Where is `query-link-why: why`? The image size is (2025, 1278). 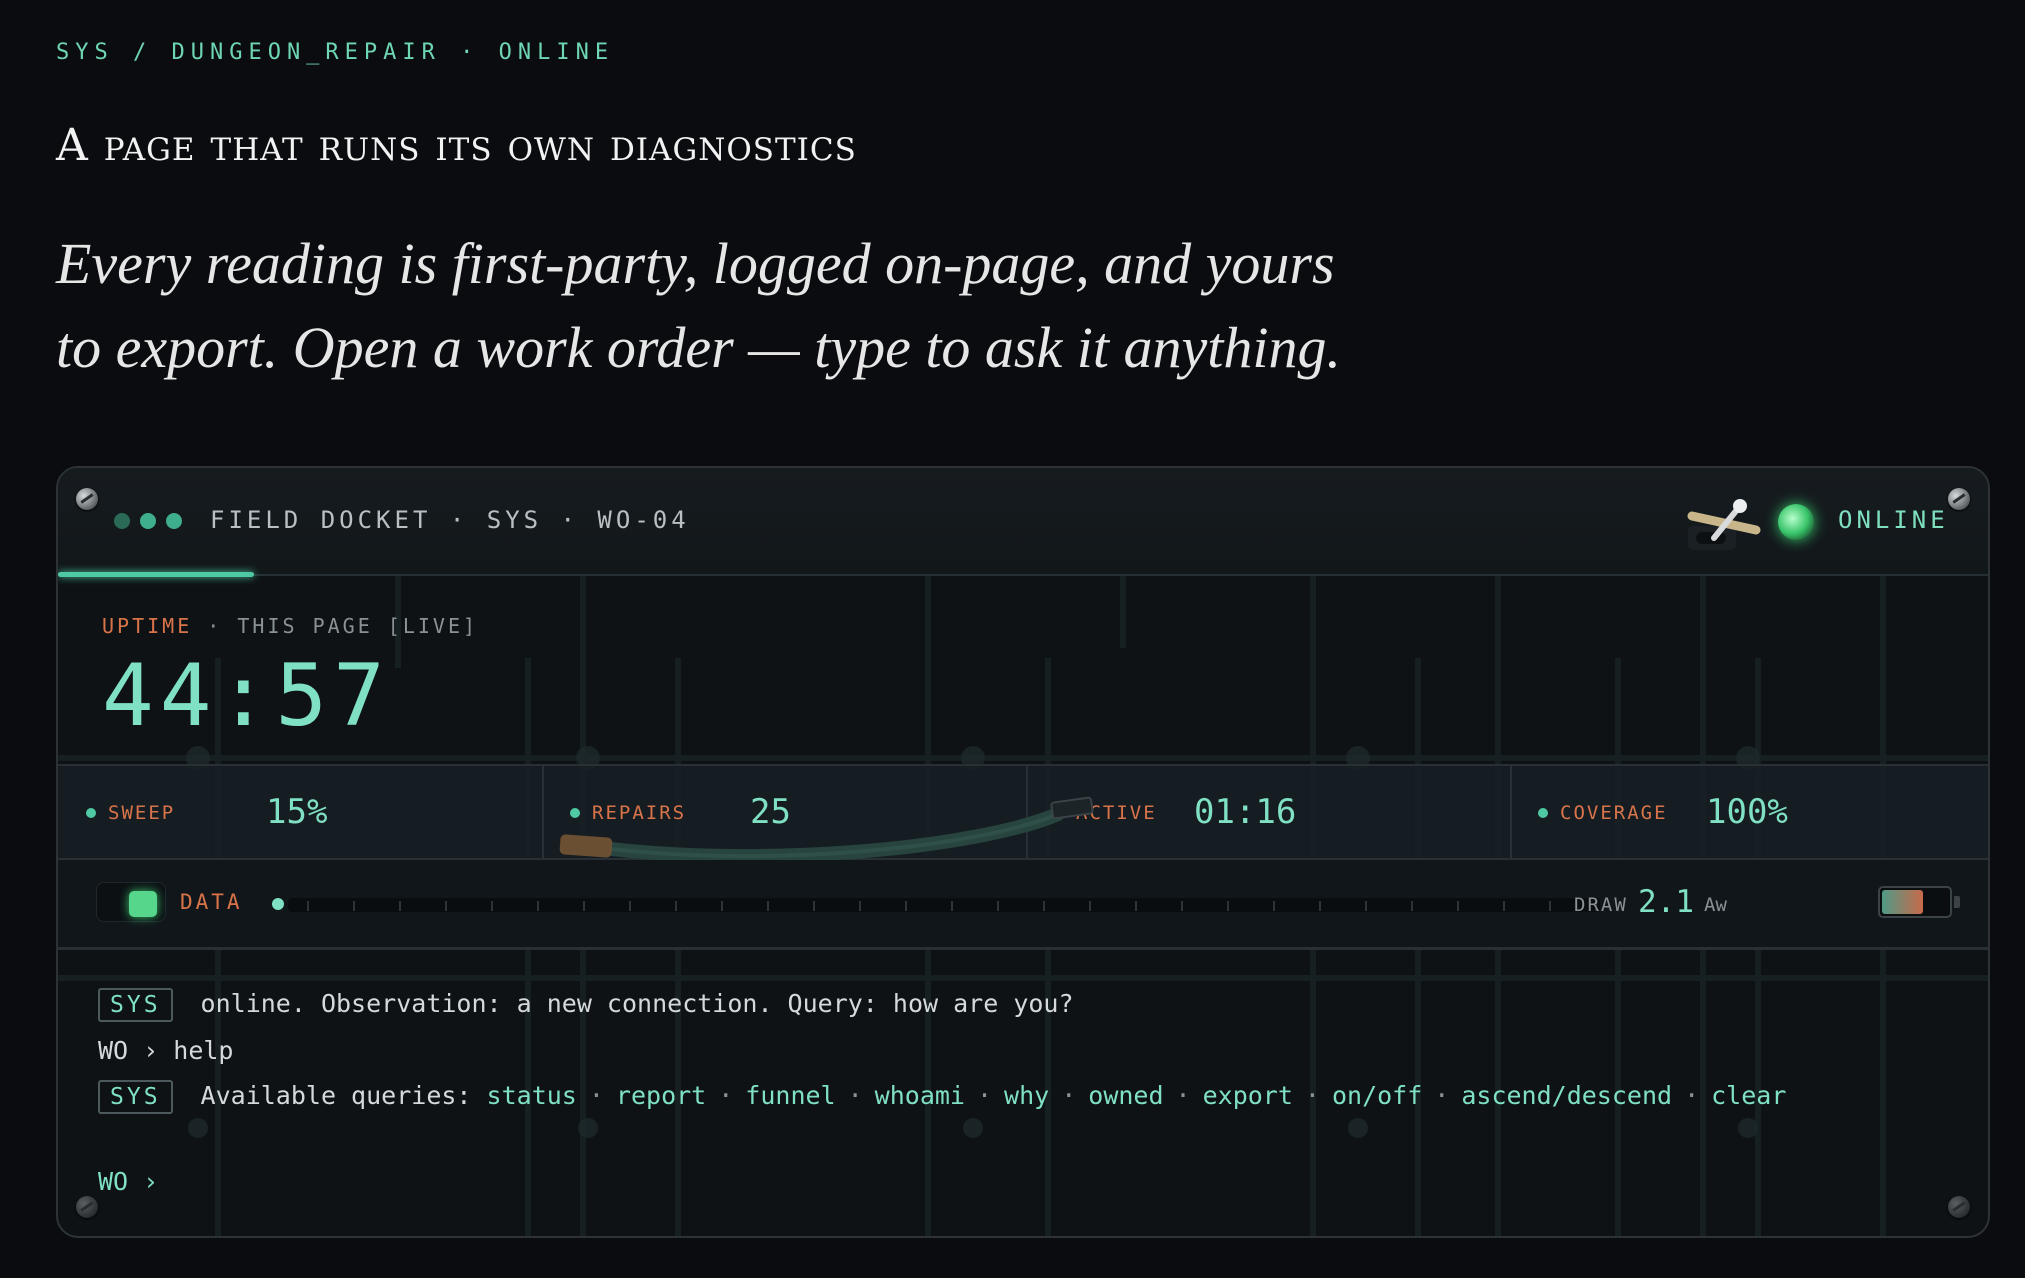
query-link-why: why is located at coordinates (1026, 1095).